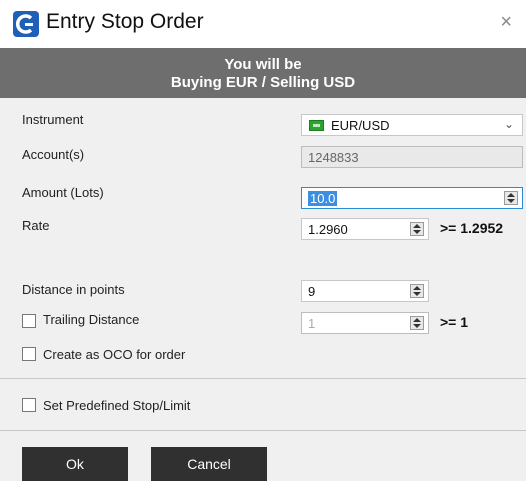 Image resolution: width=526 pixels, height=481 pixels. Describe the element at coordinates (365, 229) in the screenshot. I see `rate-input: 1.2960` at that location.